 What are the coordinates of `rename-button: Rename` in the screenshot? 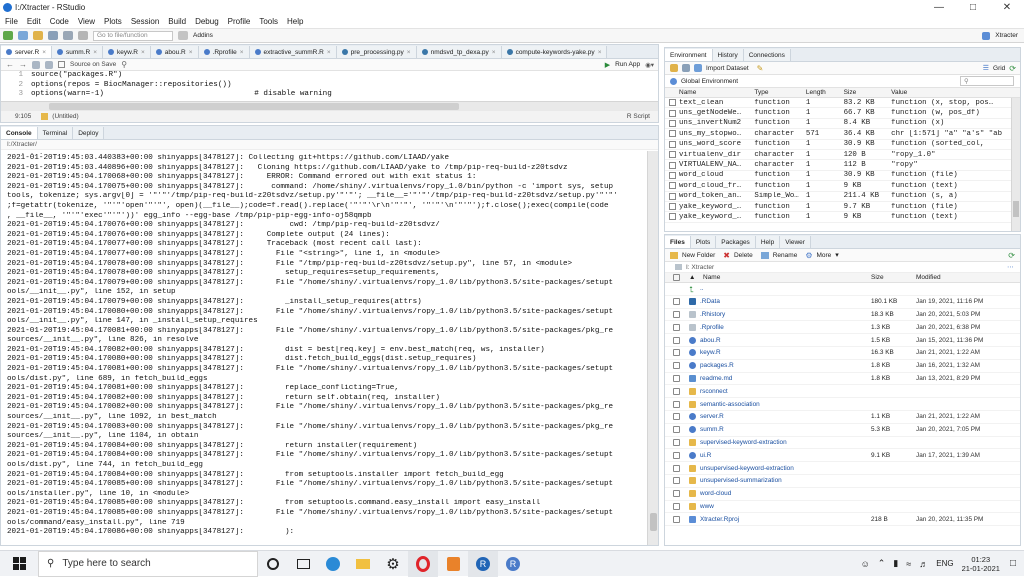 It's located at (785, 255).